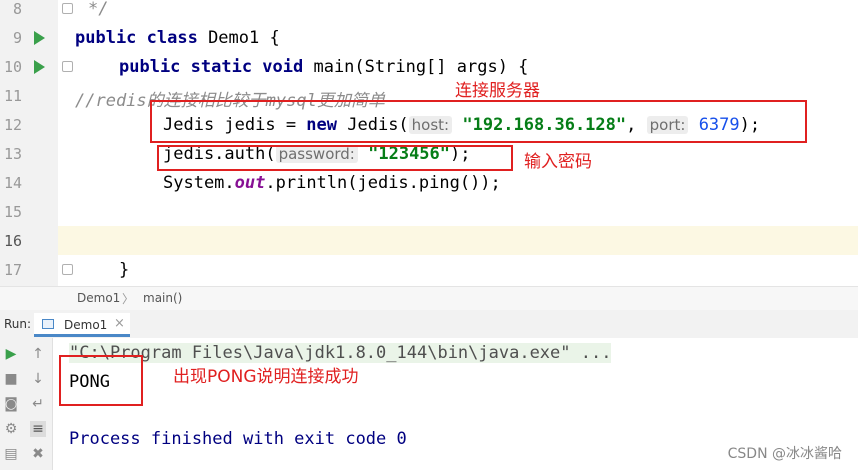 The image size is (858, 470). I want to click on line-number: 9, so click(17, 38).